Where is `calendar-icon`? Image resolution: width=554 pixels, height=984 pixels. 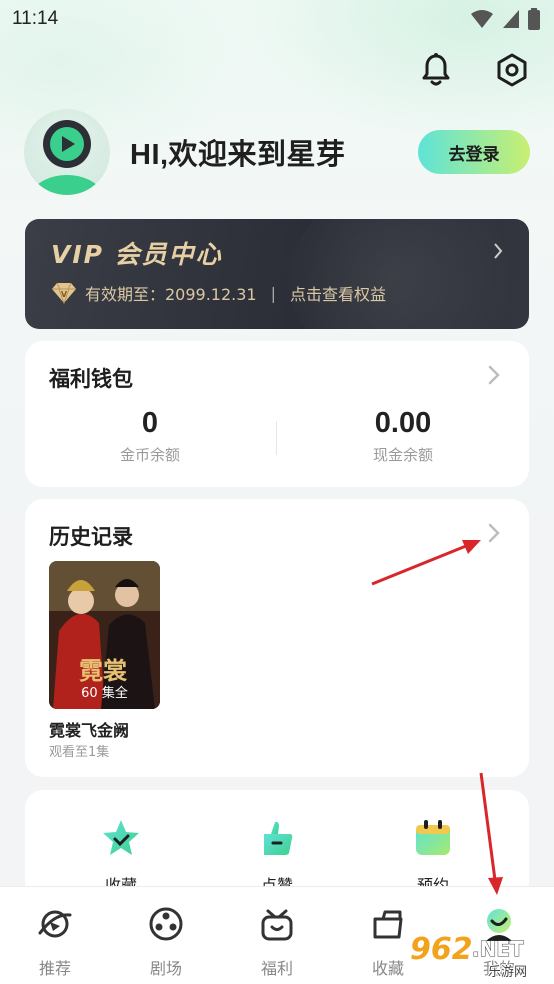
calendar-icon is located at coordinates (433, 837).